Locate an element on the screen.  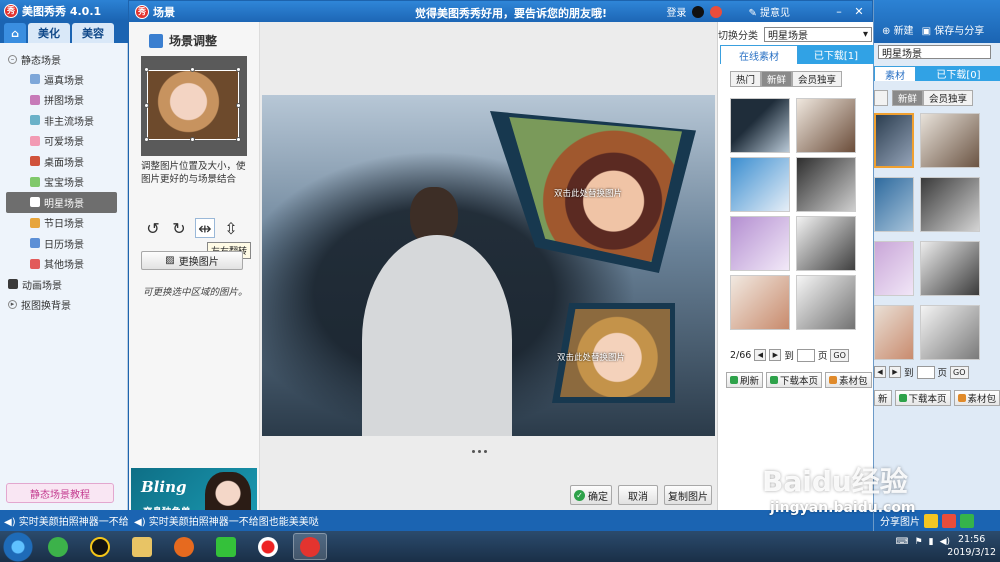
sidebar-item-alternative: 非主流场景 is located at coordinates (63, 120).